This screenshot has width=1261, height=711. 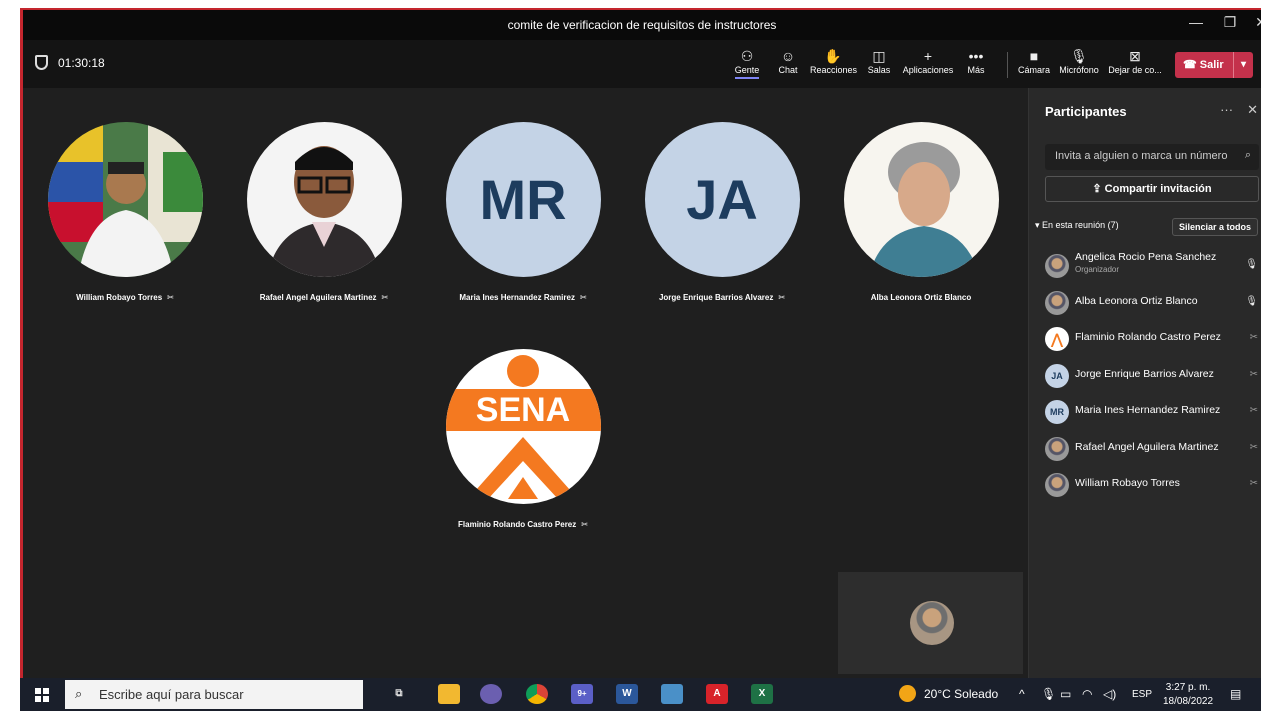 I want to click on mic-tray-icon: 🎙, so click(x=1048, y=694).